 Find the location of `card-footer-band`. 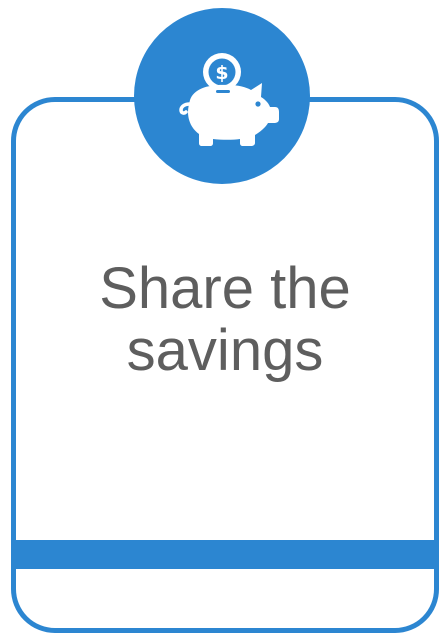

card-footer-band is located at coordinates (225, 554).